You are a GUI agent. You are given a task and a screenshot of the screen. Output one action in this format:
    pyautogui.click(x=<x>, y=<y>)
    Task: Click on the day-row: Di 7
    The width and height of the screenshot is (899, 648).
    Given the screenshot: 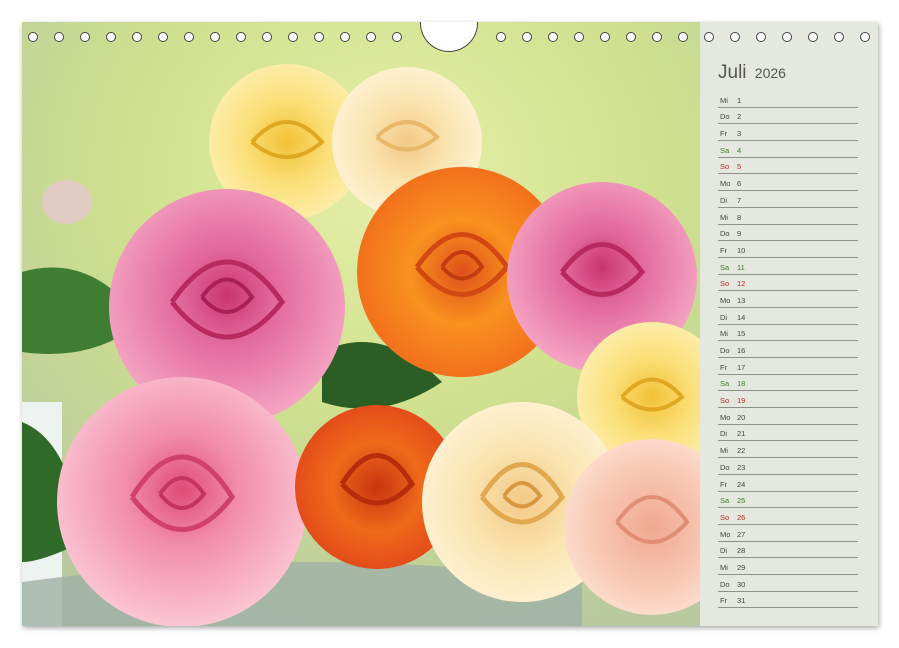 What is the action you would take?
    pyautogui.click(x=788, y=199)
    